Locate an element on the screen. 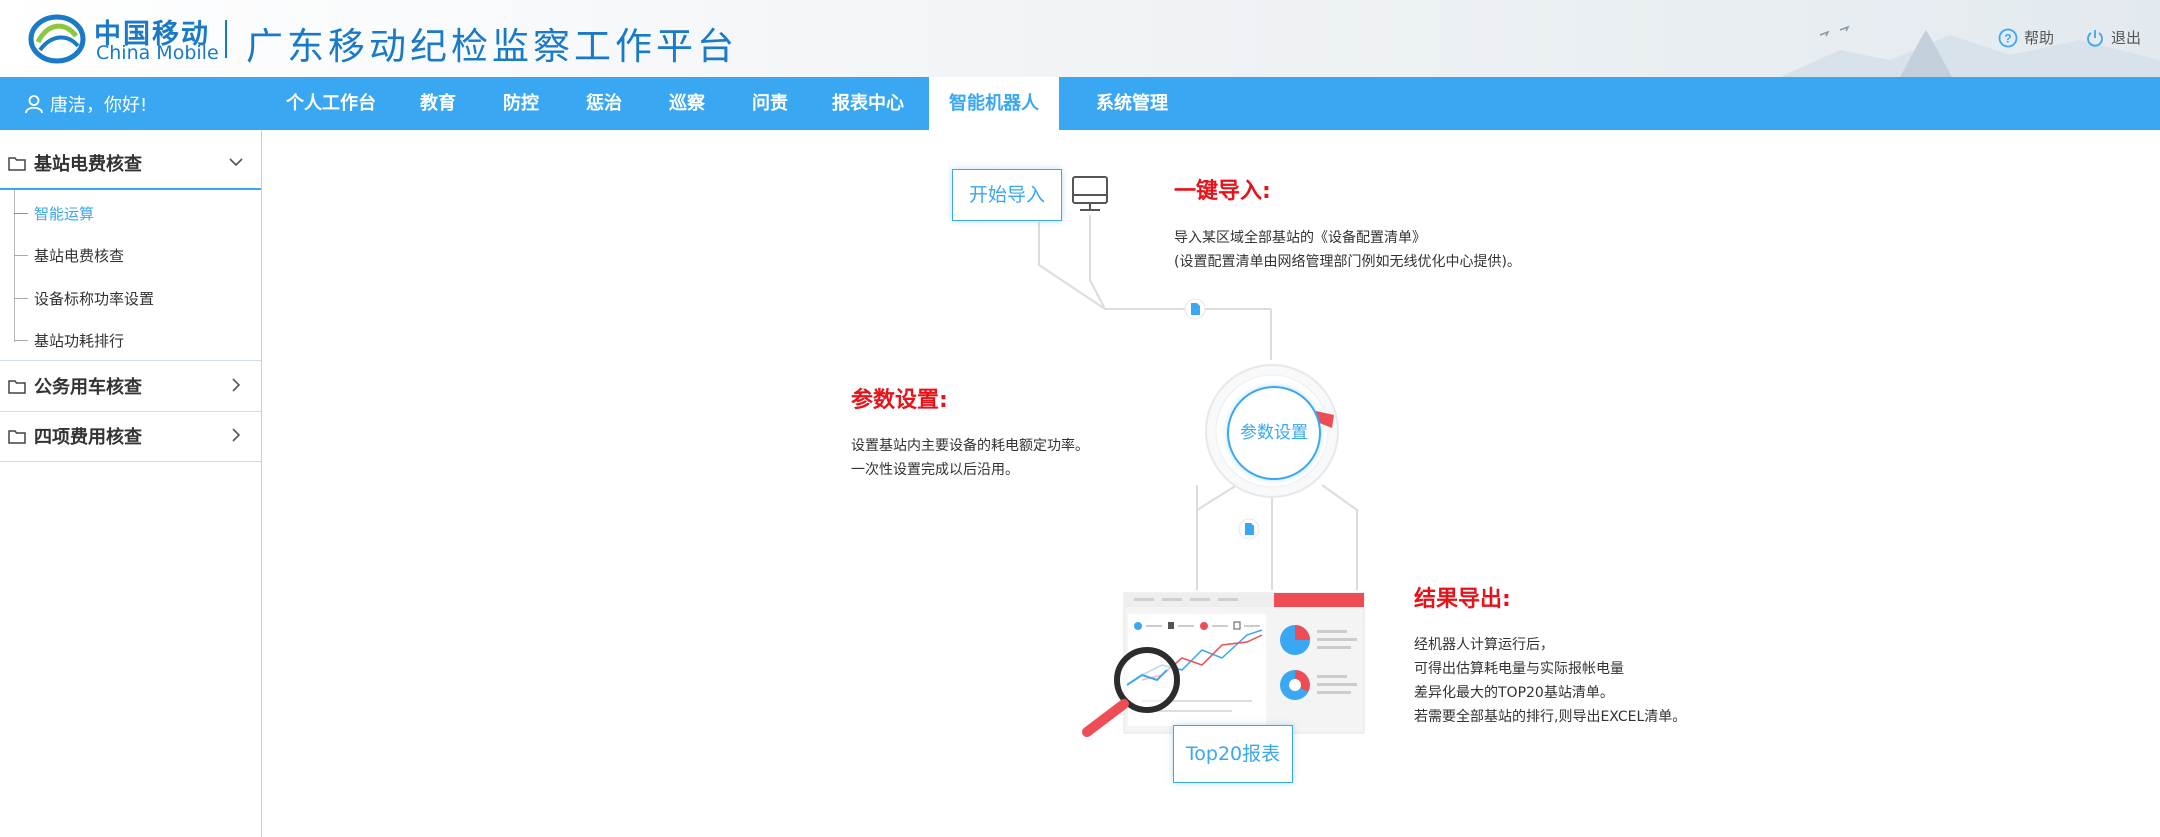 The image size is (2160, 837). nav-item-personal-workbench: 个人工作台 is located at coordinates (331, 103).